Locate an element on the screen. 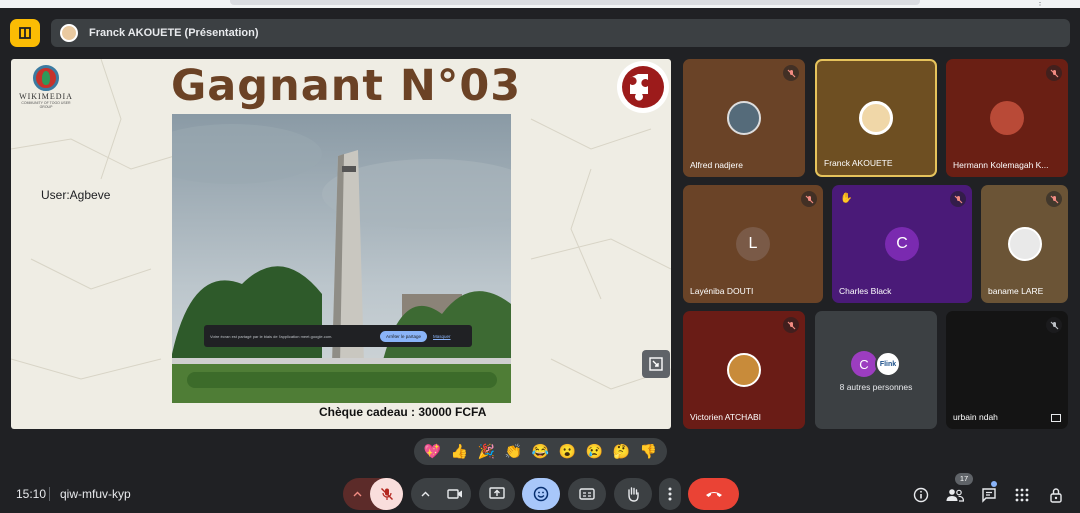 Image resolution: width=1080 pixels, height=513 pixels. raise-hand-icon is located at coordinates (633, 494).